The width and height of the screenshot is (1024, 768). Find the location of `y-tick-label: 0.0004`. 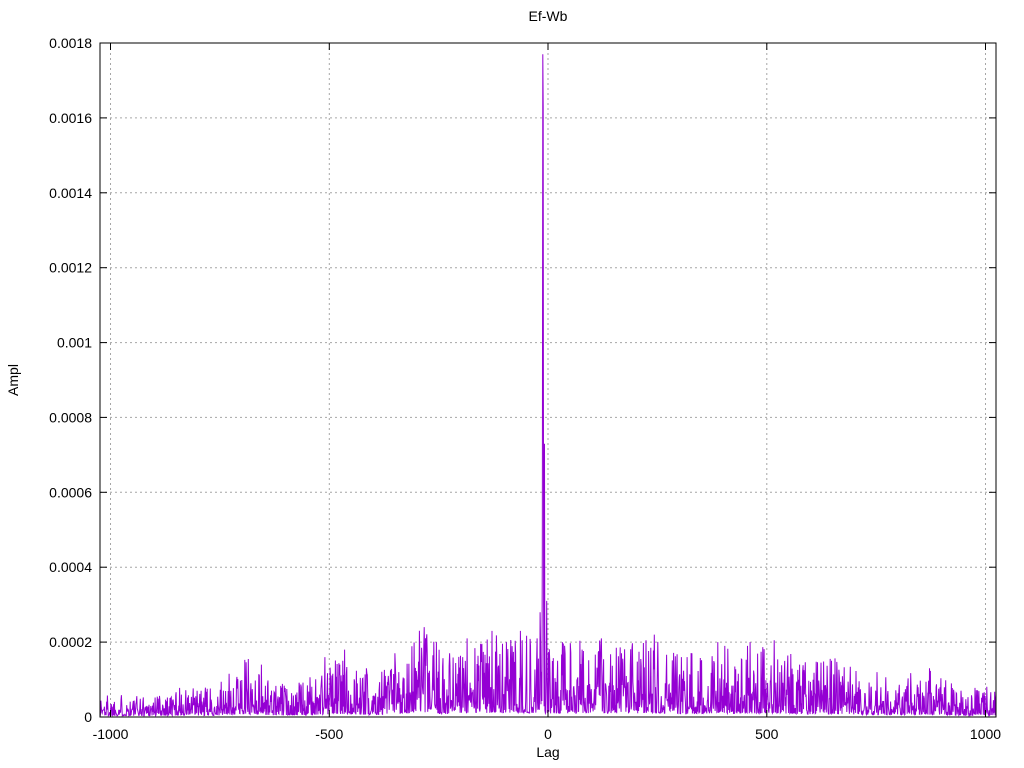

y-tick-label: 0.0004 is located at coordinates (70, 567).